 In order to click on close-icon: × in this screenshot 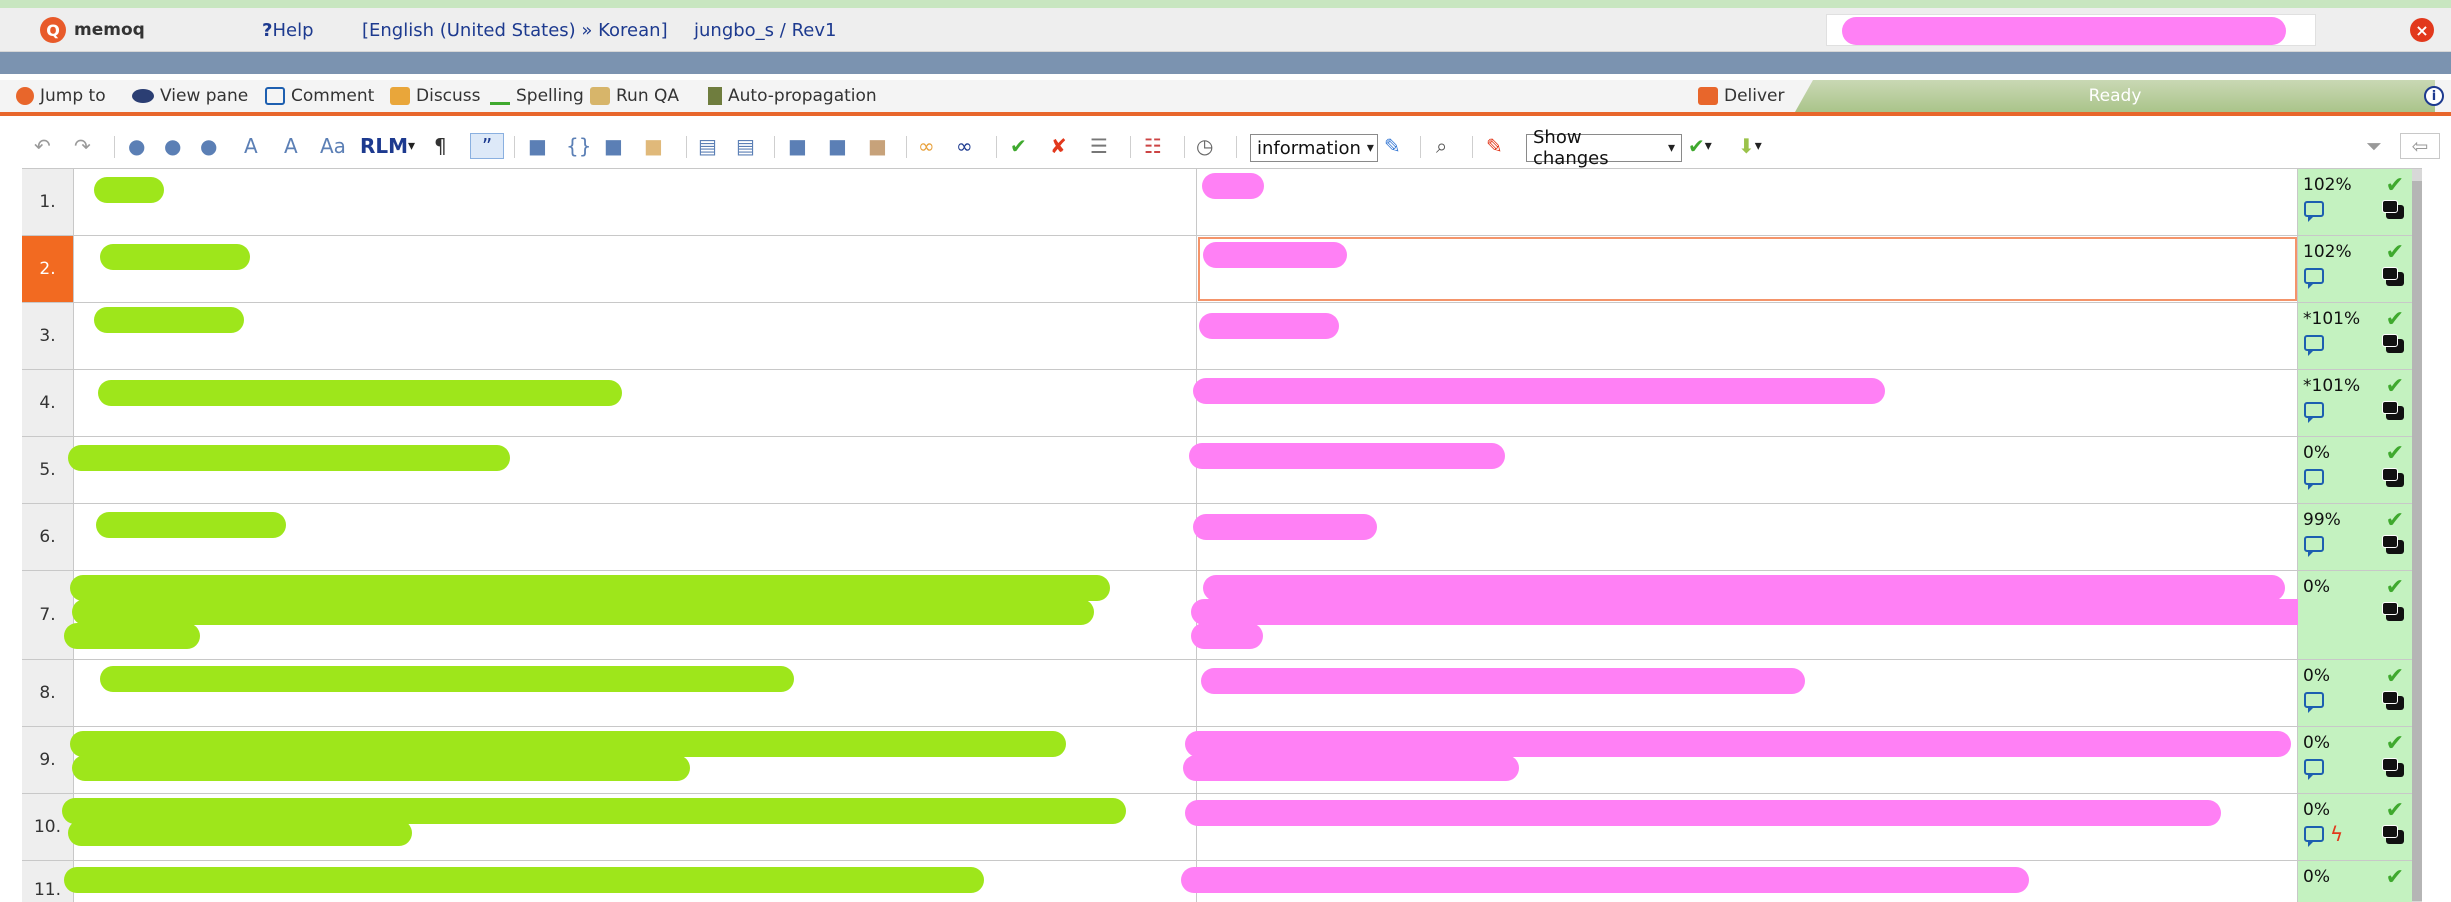, I will do `click(2422, 30)`.